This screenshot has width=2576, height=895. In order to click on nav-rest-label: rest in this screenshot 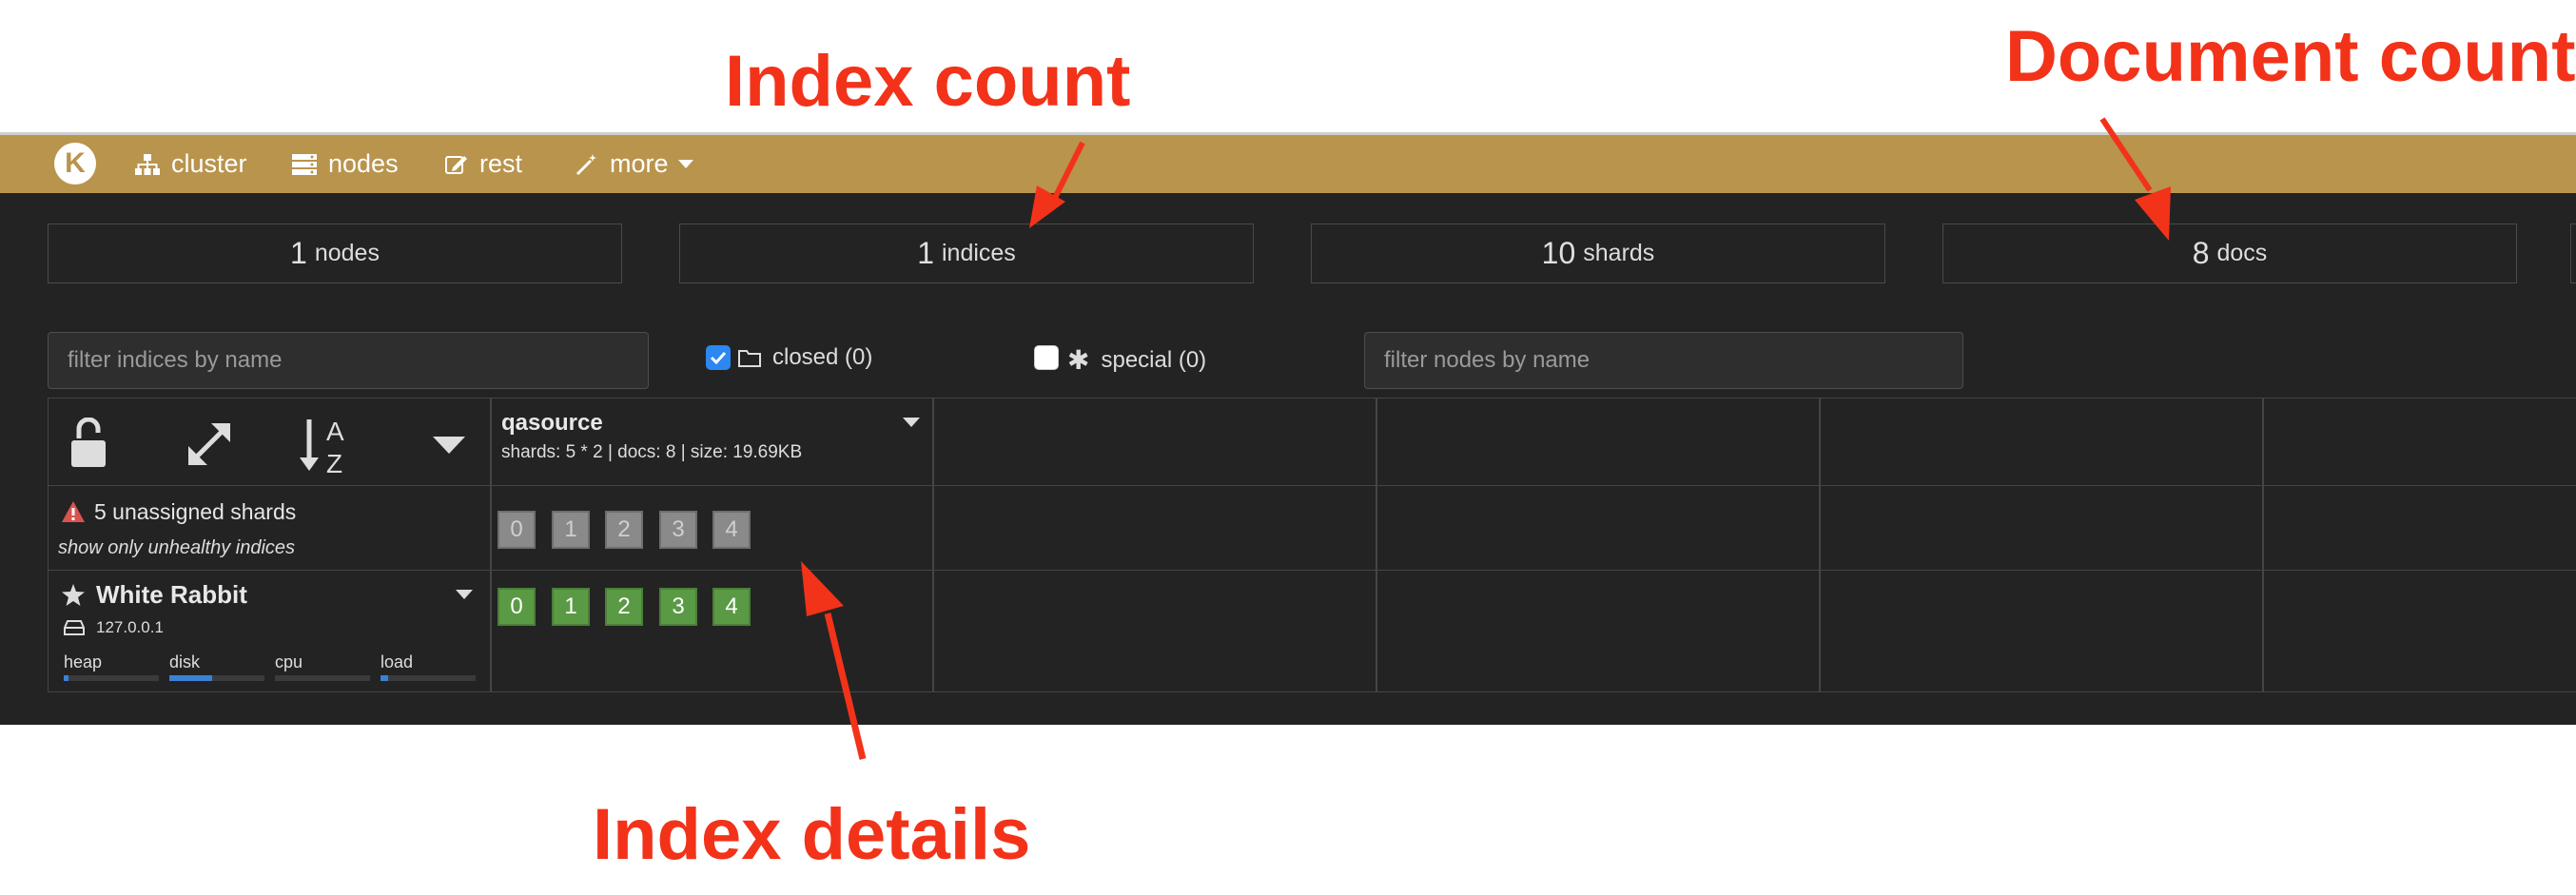, I will do `click(501, 164)`.